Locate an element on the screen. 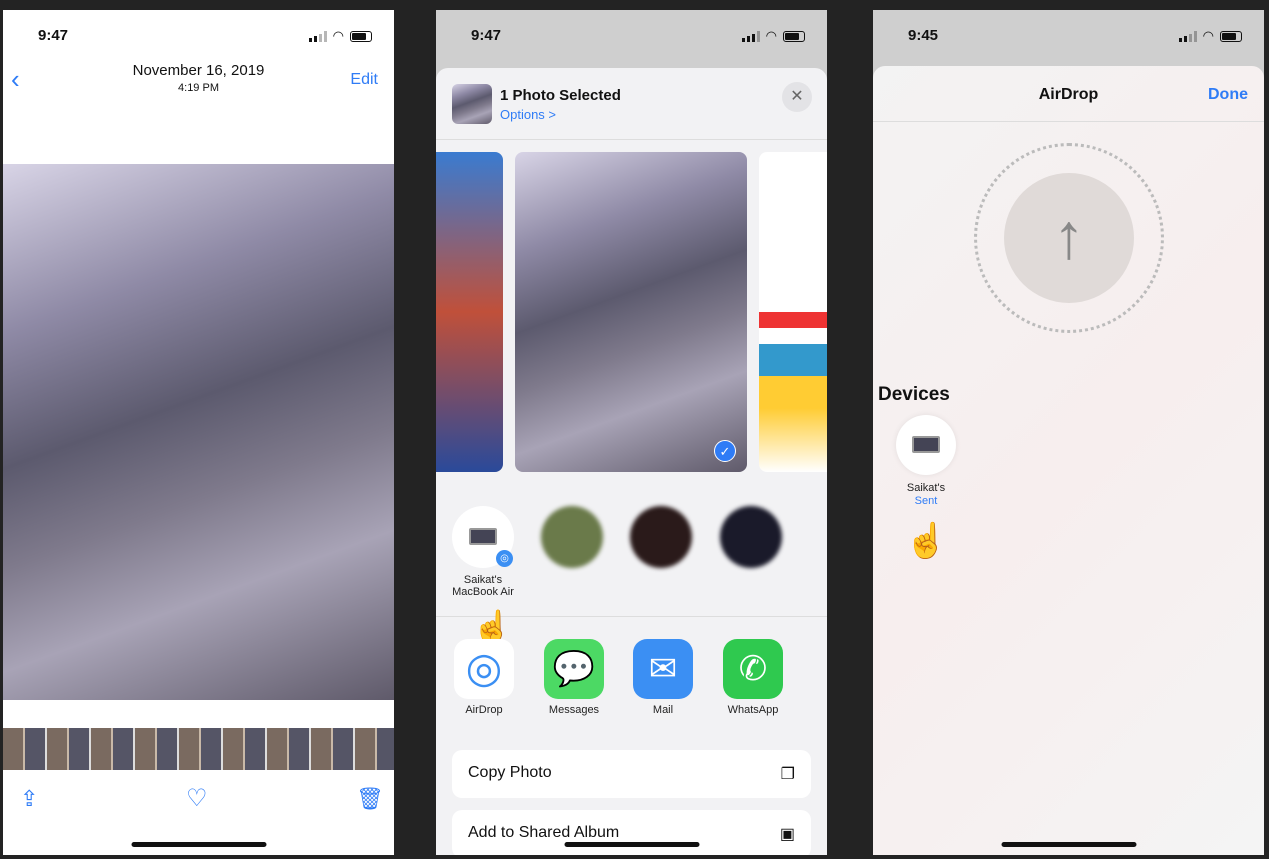 The height and width of the screenshot is (859, 1269). app-label: AirDrop is located at coordinates (484, 710).